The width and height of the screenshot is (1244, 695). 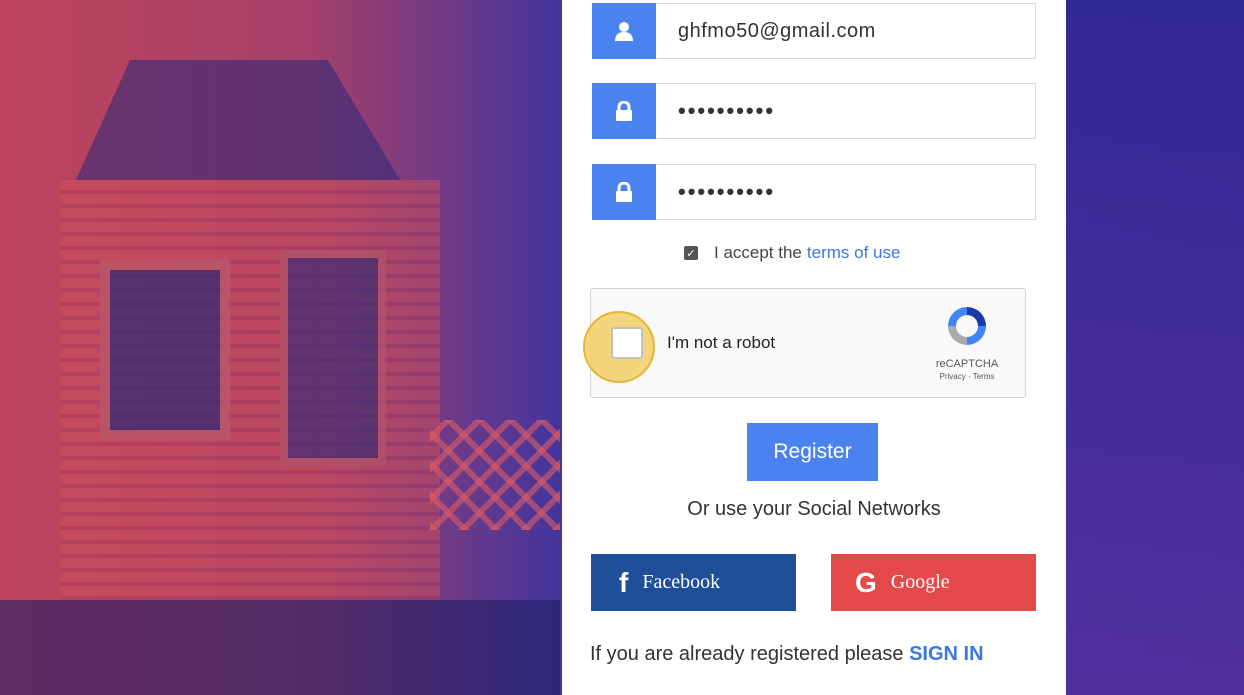 What do you see at coordinates (814, 509) in the screenshot?
I see `social-heading: Or use your Social Networks` at bounding box center [814, 509].